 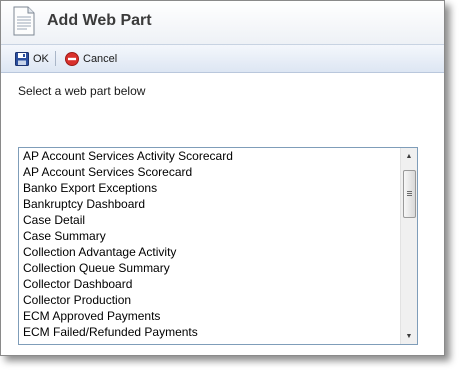 I want to click on ok-label: OK, so click(x=41, y=58).